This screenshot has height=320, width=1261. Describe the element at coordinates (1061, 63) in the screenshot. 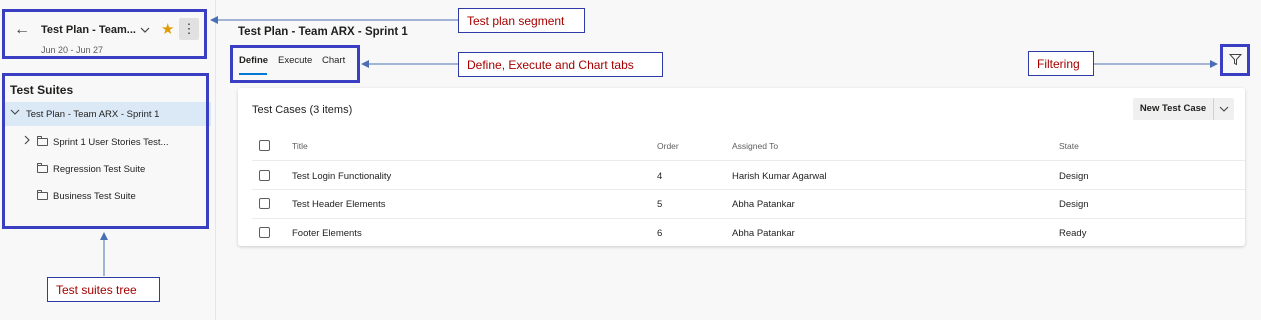

I see `callout-filtering: Filtering` at that location.